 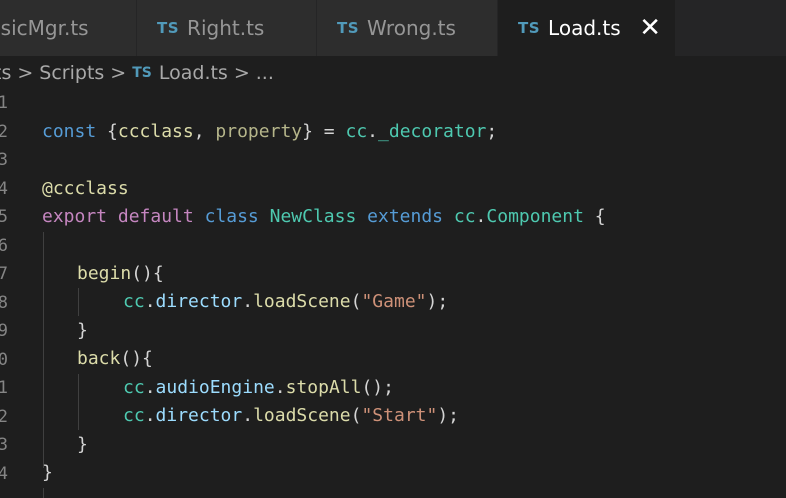 I want to click on code-line-10: back(){, so click(x=115, y=359).